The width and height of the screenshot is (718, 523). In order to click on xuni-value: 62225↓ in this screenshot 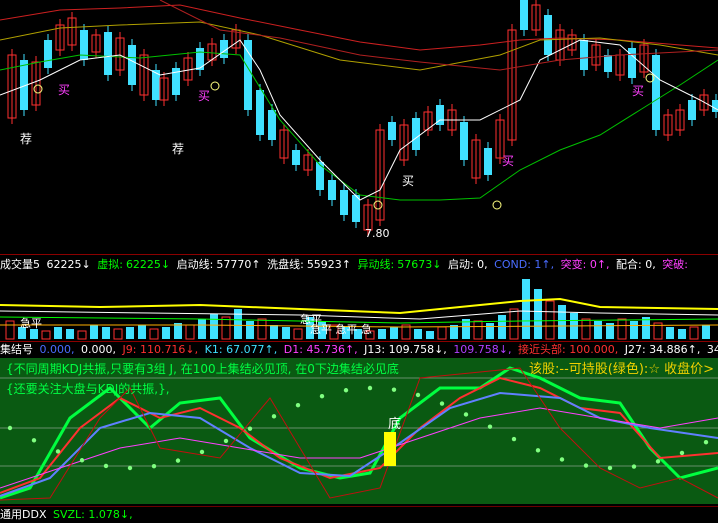, I will do `click(148, 264)`.